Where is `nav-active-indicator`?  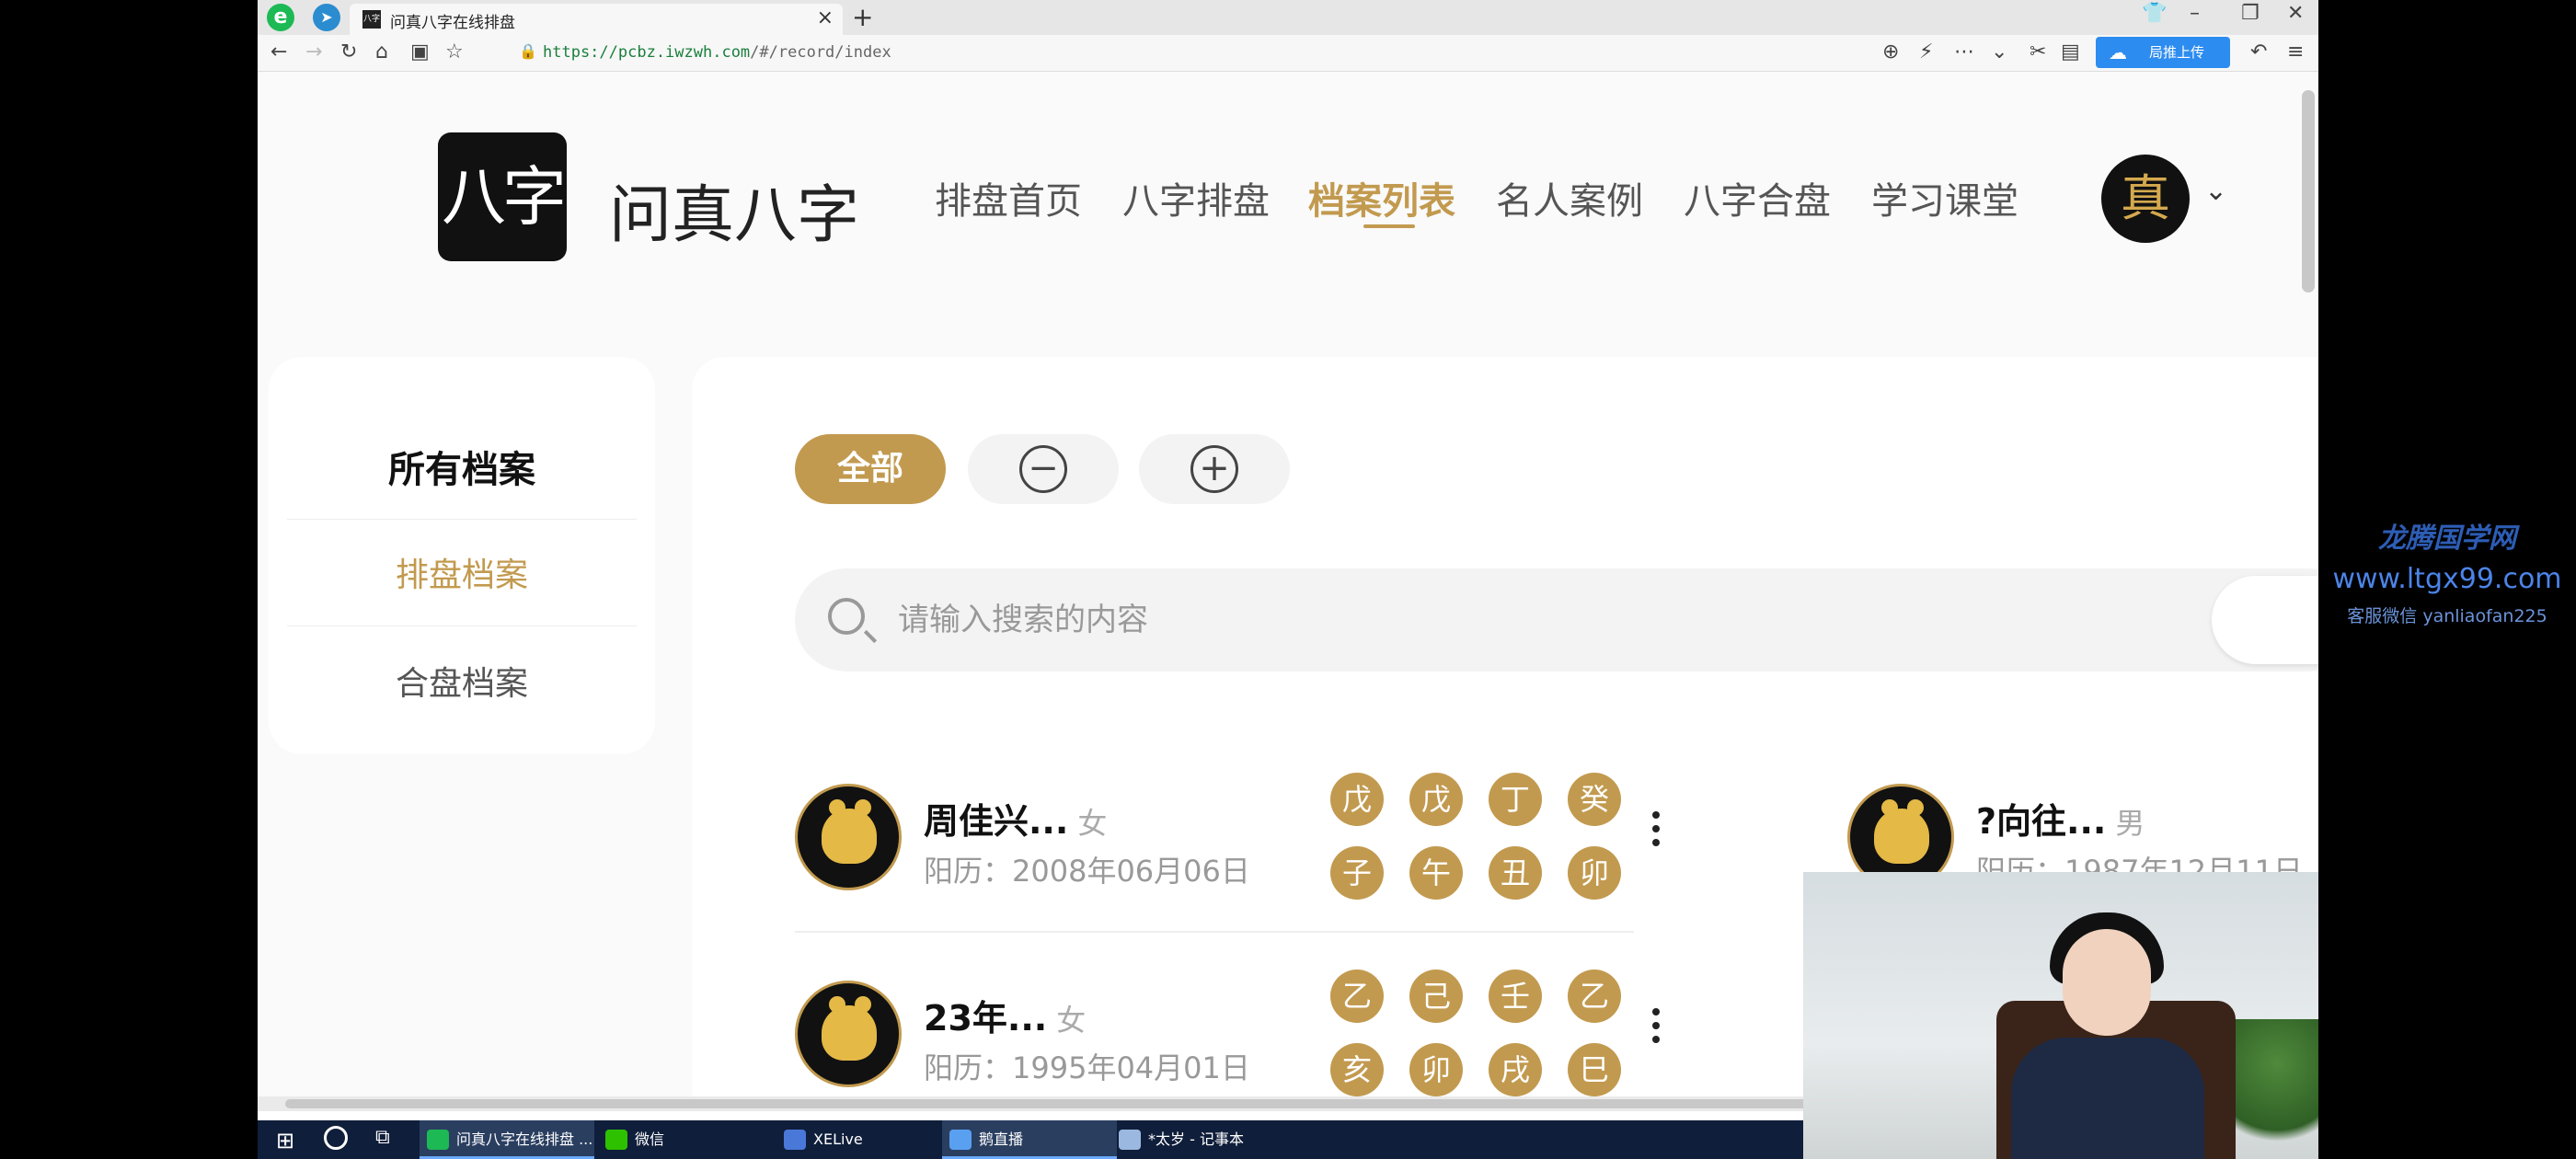
nav-active-indicator is located at coordinates (1389, 226).